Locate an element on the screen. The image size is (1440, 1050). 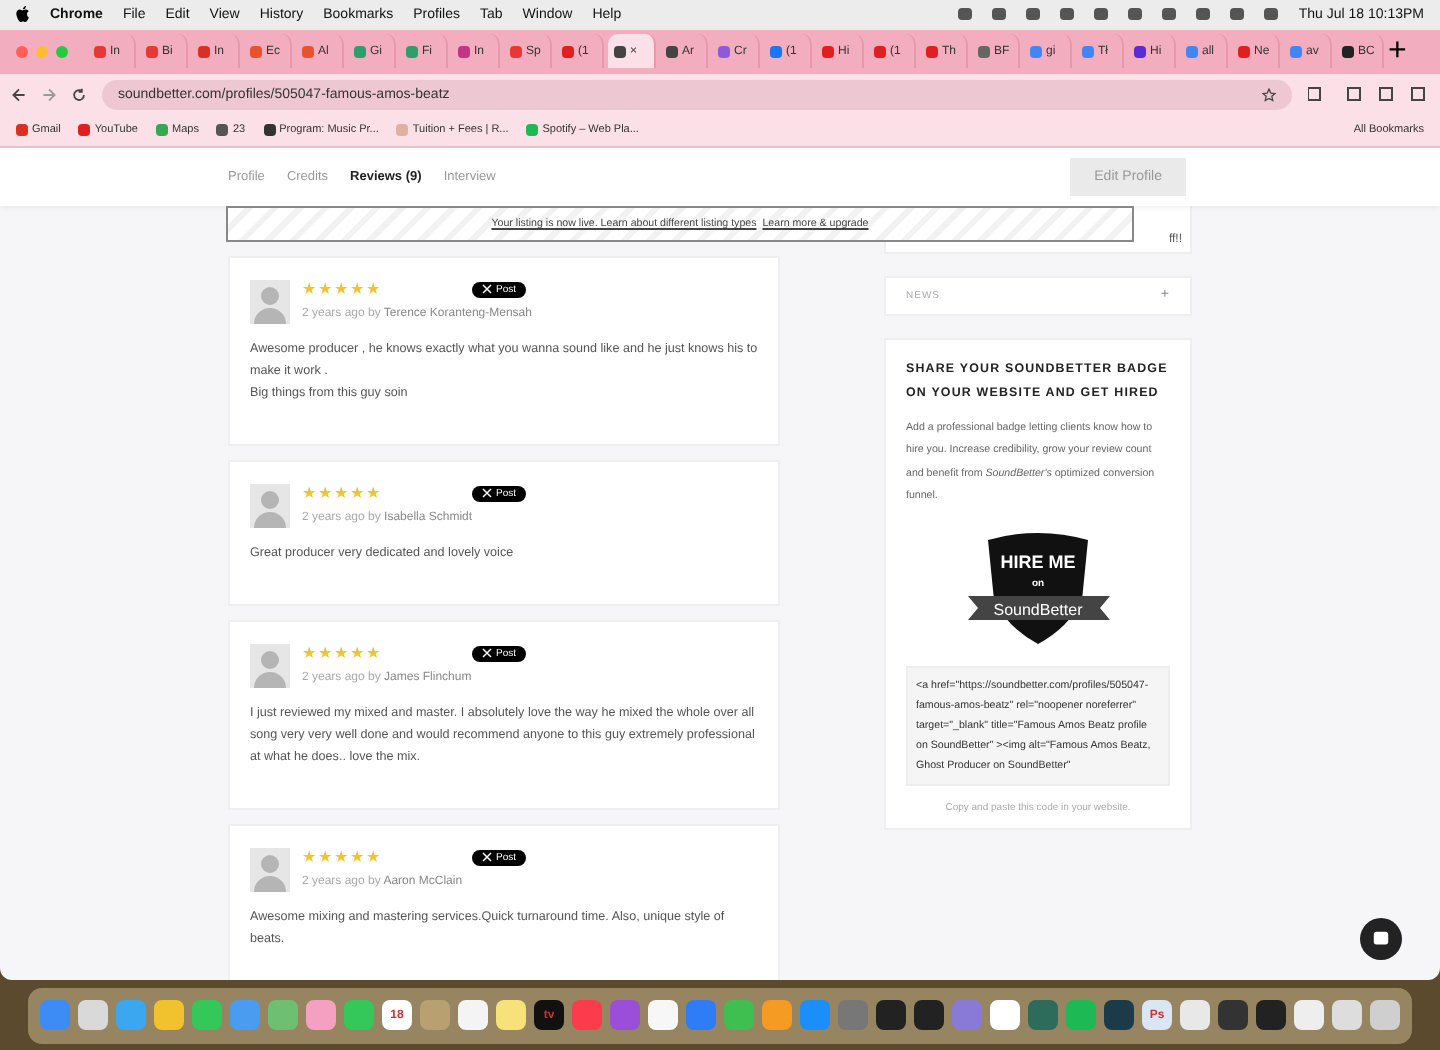
bookmark-star-icon is located at coordinates (1269, 94).